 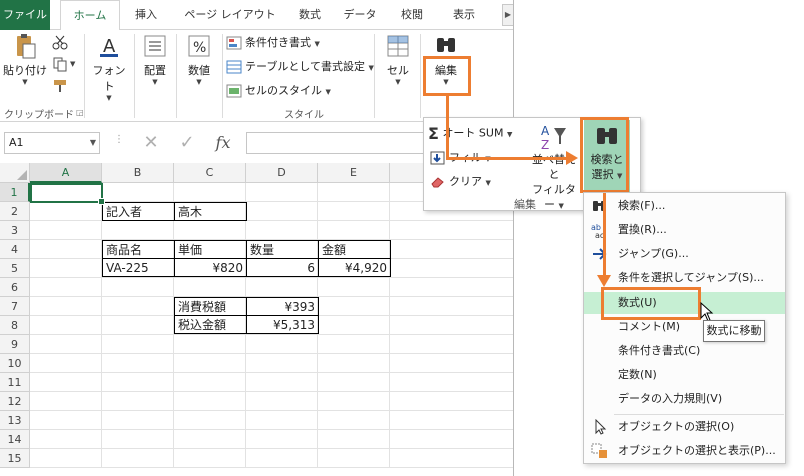 What do you see at coordinates (15, 287) in the screenshot?
I see `row-header: 6` at bounding box center [15, 287].